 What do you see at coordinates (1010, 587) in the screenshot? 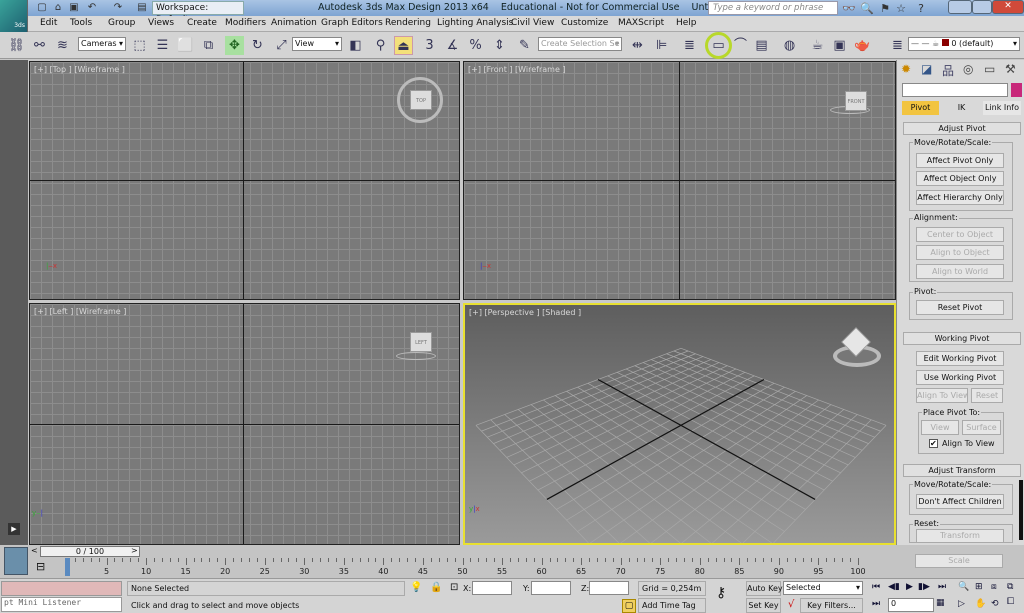
I see `zoom-extents-all-icon: ⧉` at bounding box center [1010, 587].